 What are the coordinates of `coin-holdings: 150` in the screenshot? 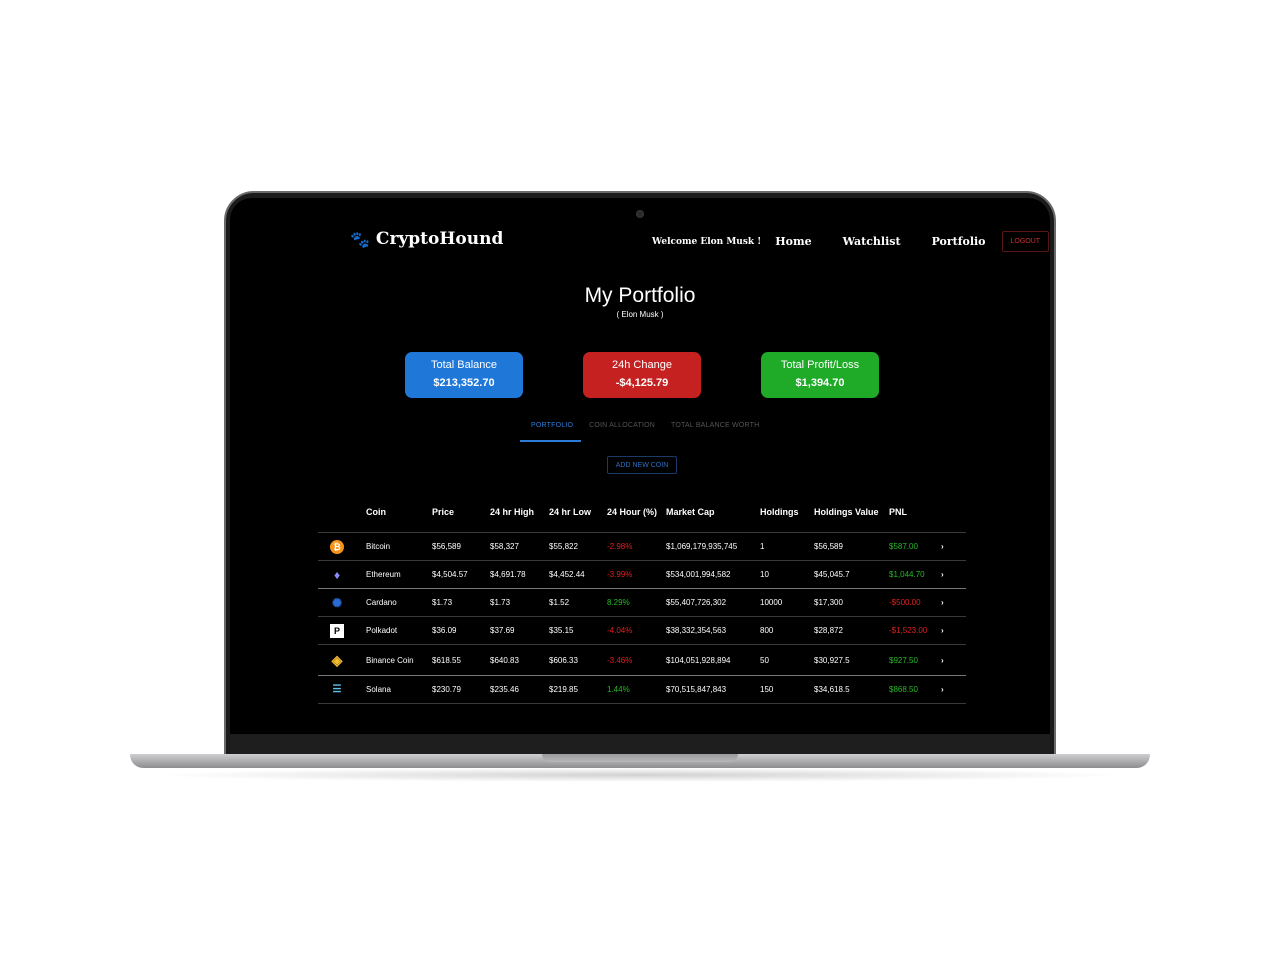 It's located at (785, 689).